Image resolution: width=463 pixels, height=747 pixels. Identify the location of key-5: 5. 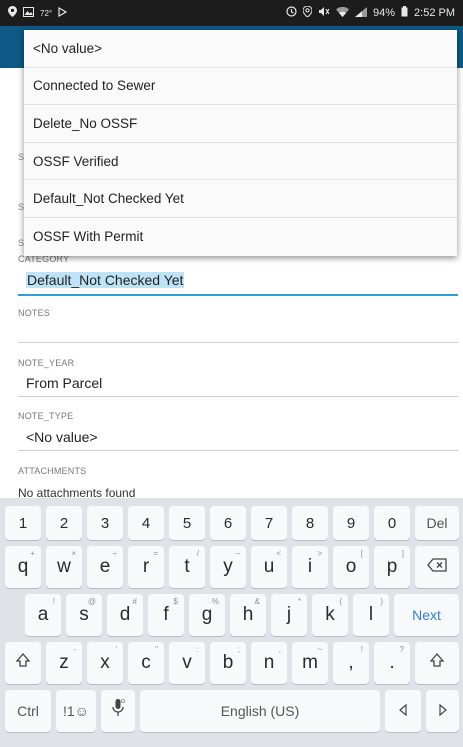
(187, 523).